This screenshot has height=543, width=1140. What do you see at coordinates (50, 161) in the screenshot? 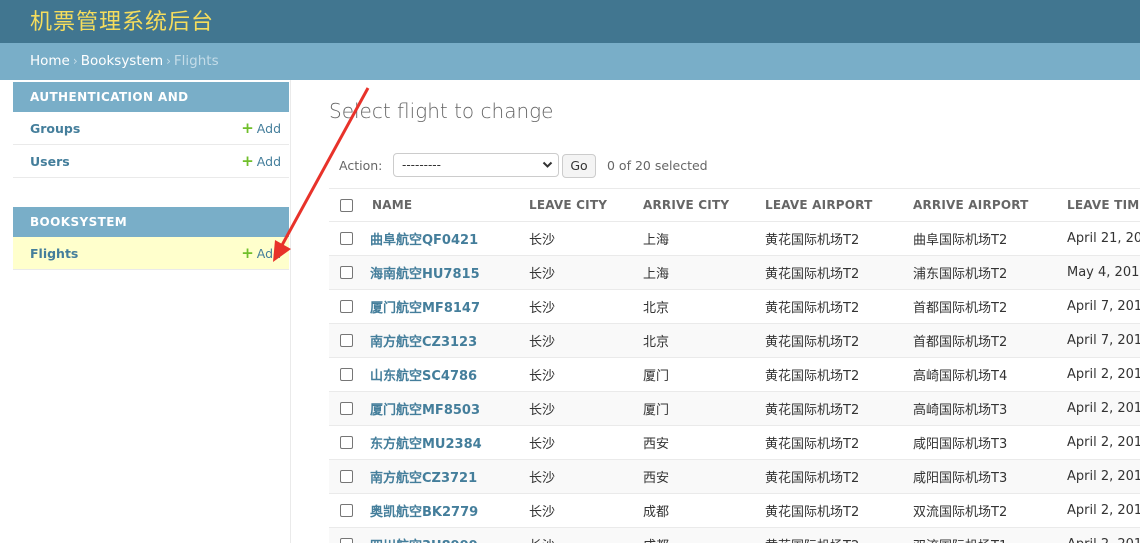
I see `sidebar-item-label: Users` at bounding box center [50, 161].